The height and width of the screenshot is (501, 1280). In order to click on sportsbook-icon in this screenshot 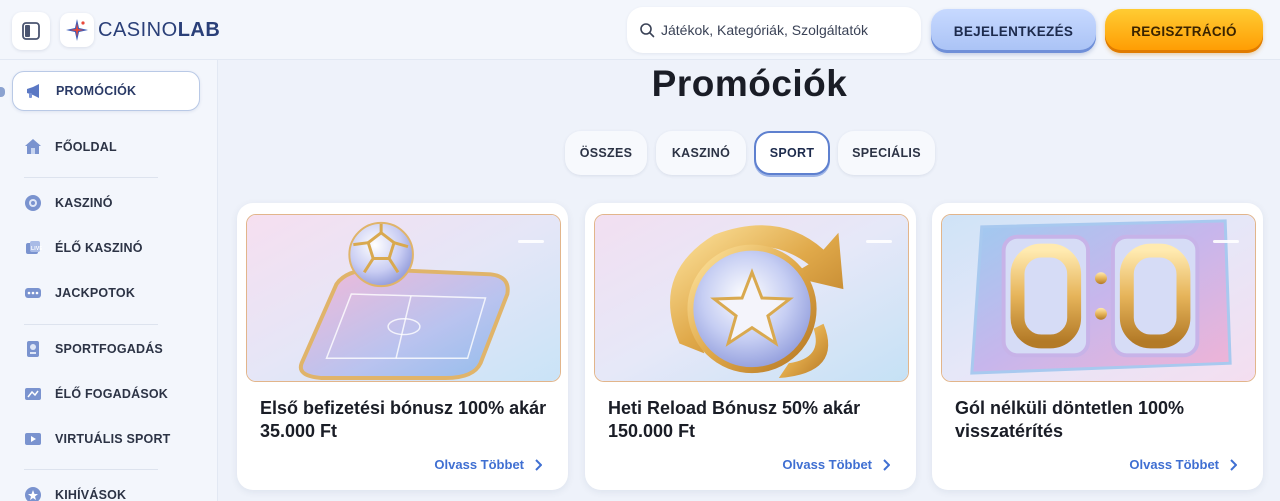, I will do `click(33, 349)`.